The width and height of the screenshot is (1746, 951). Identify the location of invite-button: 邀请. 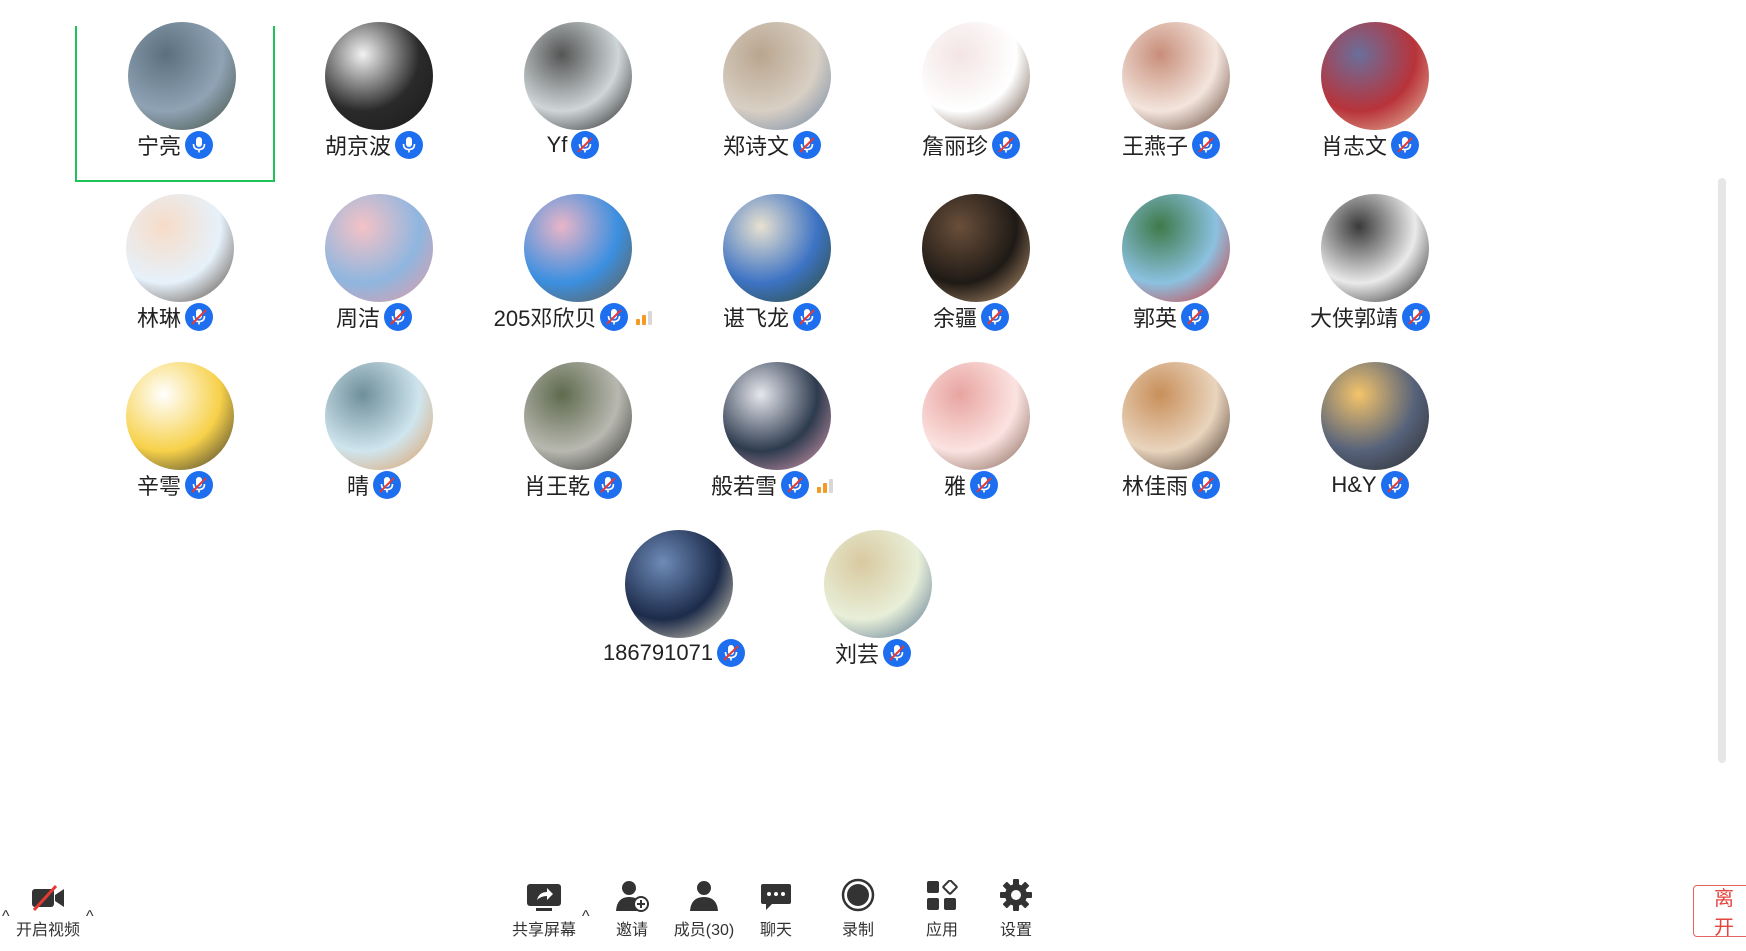
(632, 910).